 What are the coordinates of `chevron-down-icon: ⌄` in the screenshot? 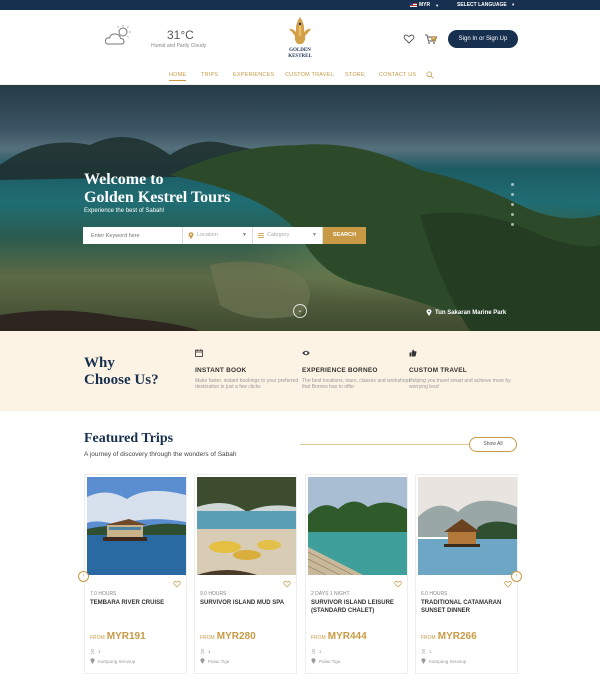 It's located at (300, 311).